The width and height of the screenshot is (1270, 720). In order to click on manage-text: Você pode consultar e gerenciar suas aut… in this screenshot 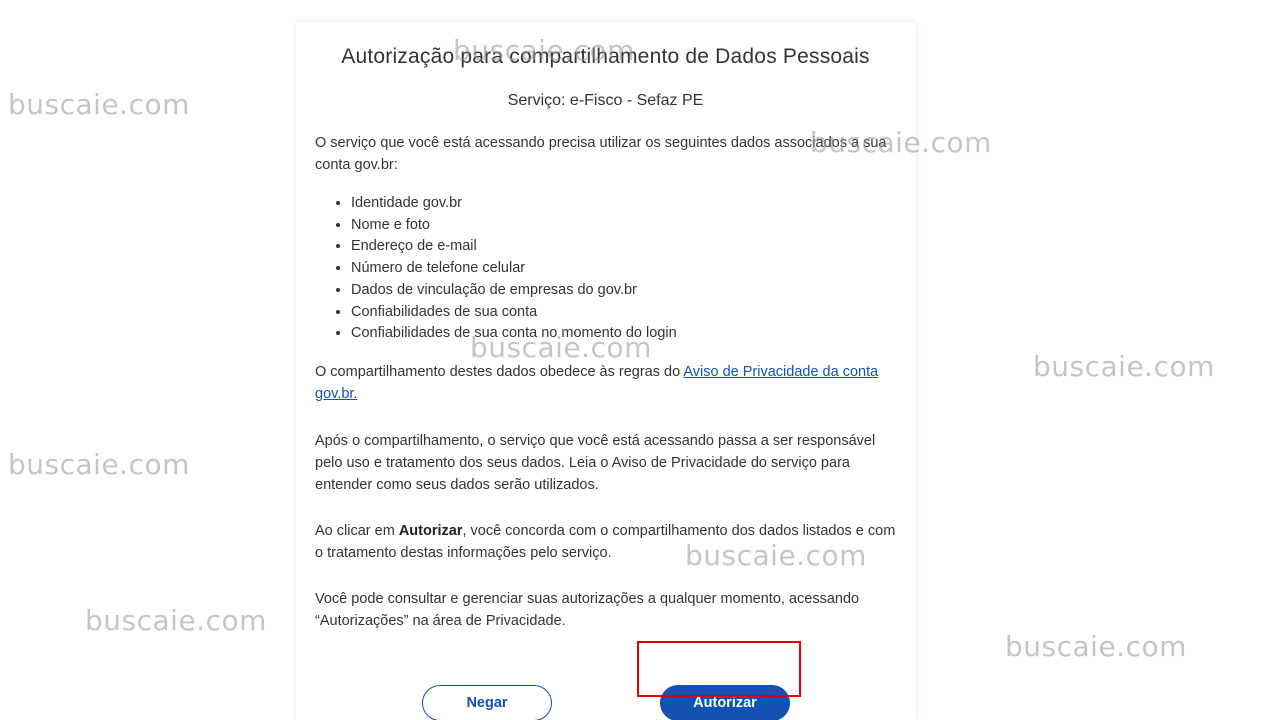, I will do `click(587, 609)`.